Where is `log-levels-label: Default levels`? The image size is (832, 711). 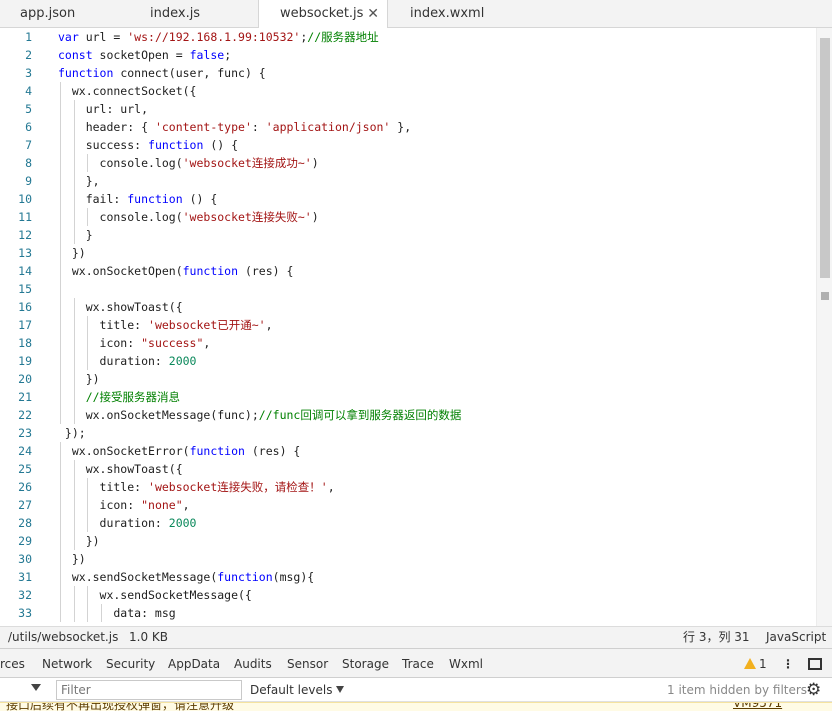 log-levels-label: Default levels is located at coordinates (291, 690).